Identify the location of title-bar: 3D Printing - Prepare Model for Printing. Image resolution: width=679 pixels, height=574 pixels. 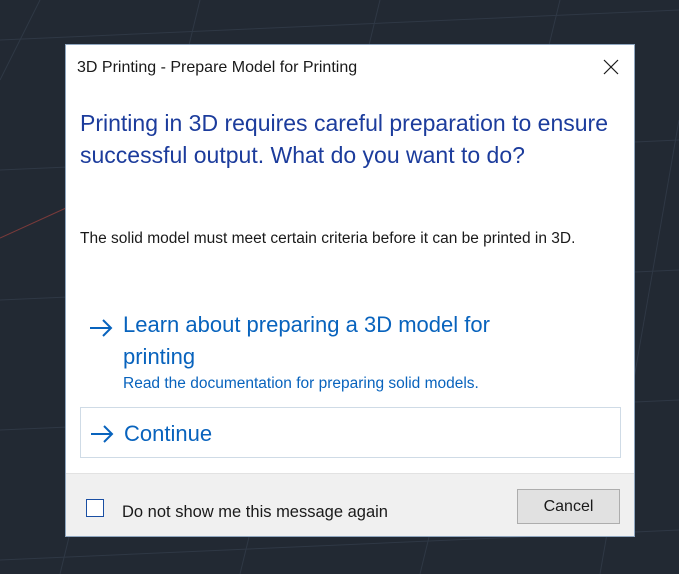
(350, 68).